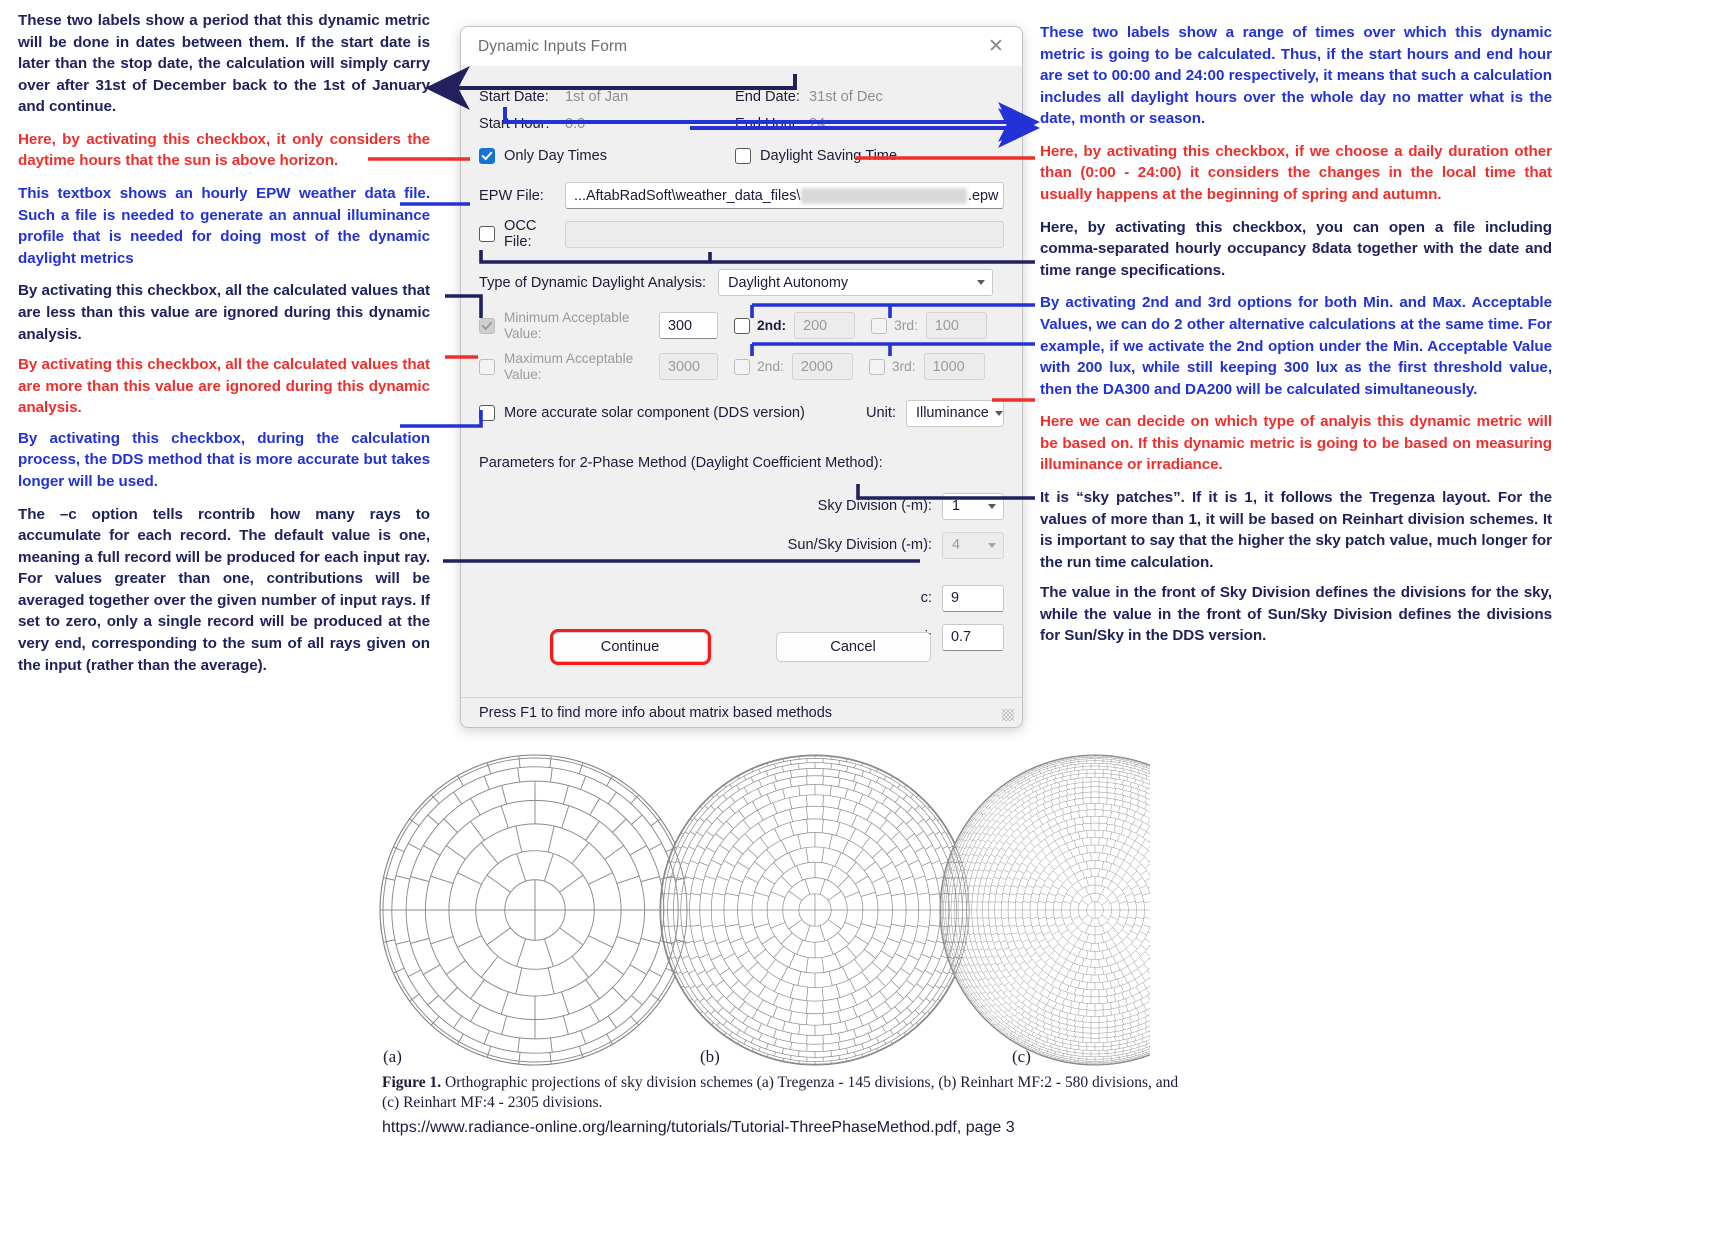 This screenshot has height=1252, width=1709. What do you see at coordinates (973, 598) in the screenshot?
I see `c-input: 9` at bounding box center [973, 598].